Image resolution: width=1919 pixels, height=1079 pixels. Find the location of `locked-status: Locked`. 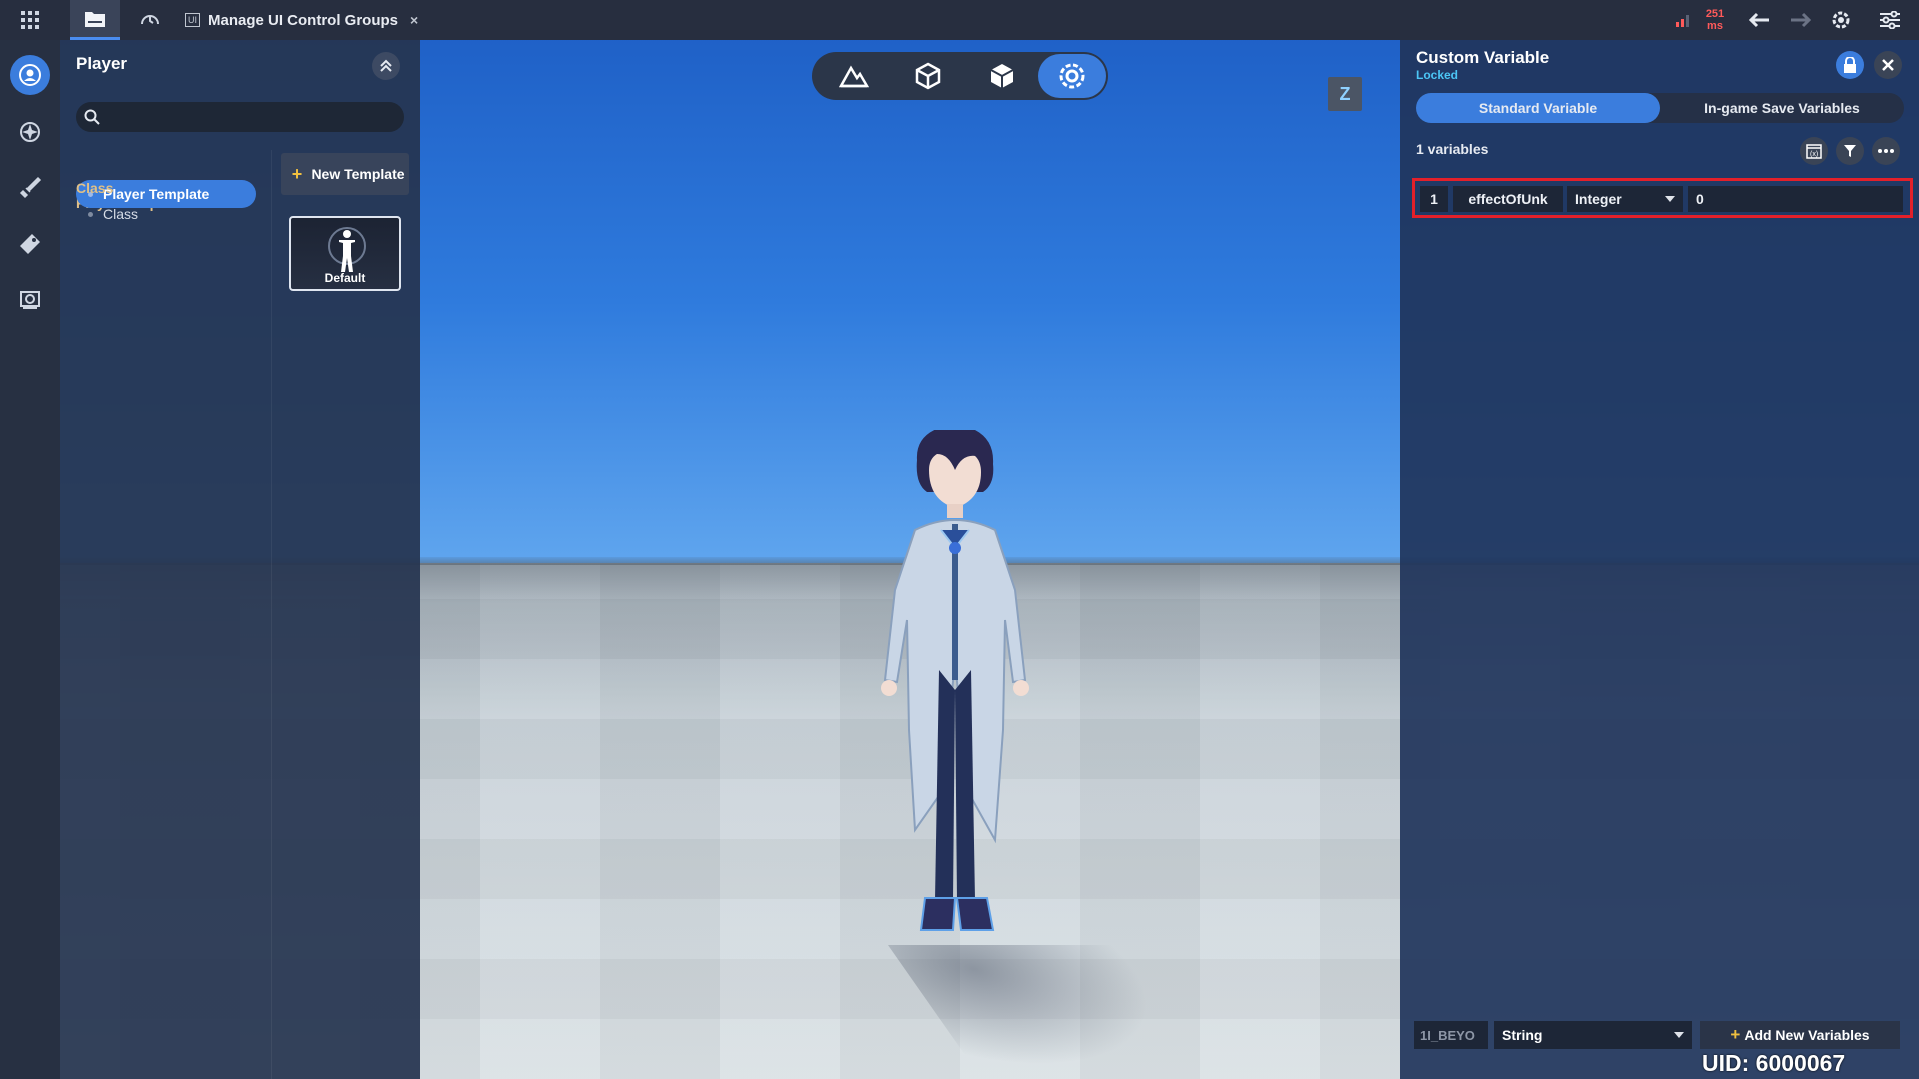

locked-status: Locked is located at coordinates (1437, 75).